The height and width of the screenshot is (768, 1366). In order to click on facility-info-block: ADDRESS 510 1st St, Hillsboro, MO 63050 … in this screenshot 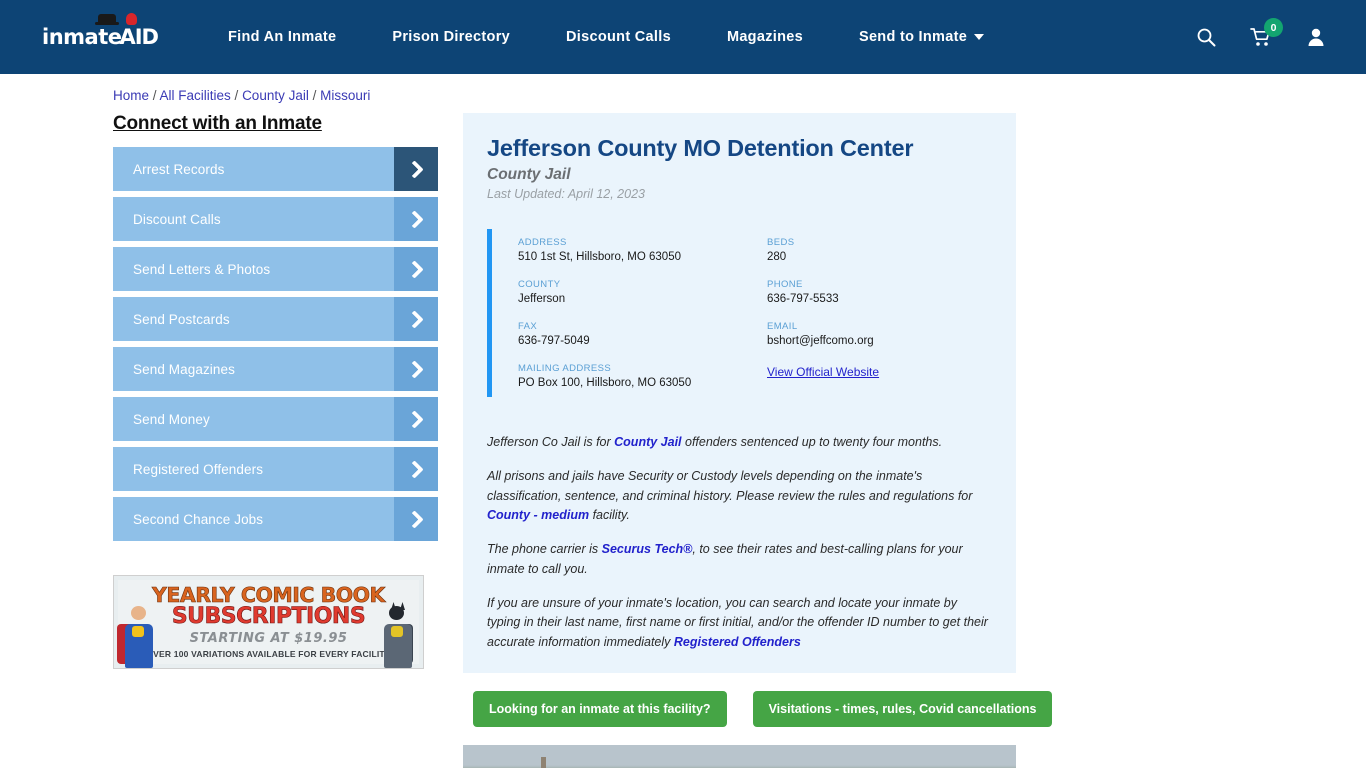, I will do `click(739, 313)`.